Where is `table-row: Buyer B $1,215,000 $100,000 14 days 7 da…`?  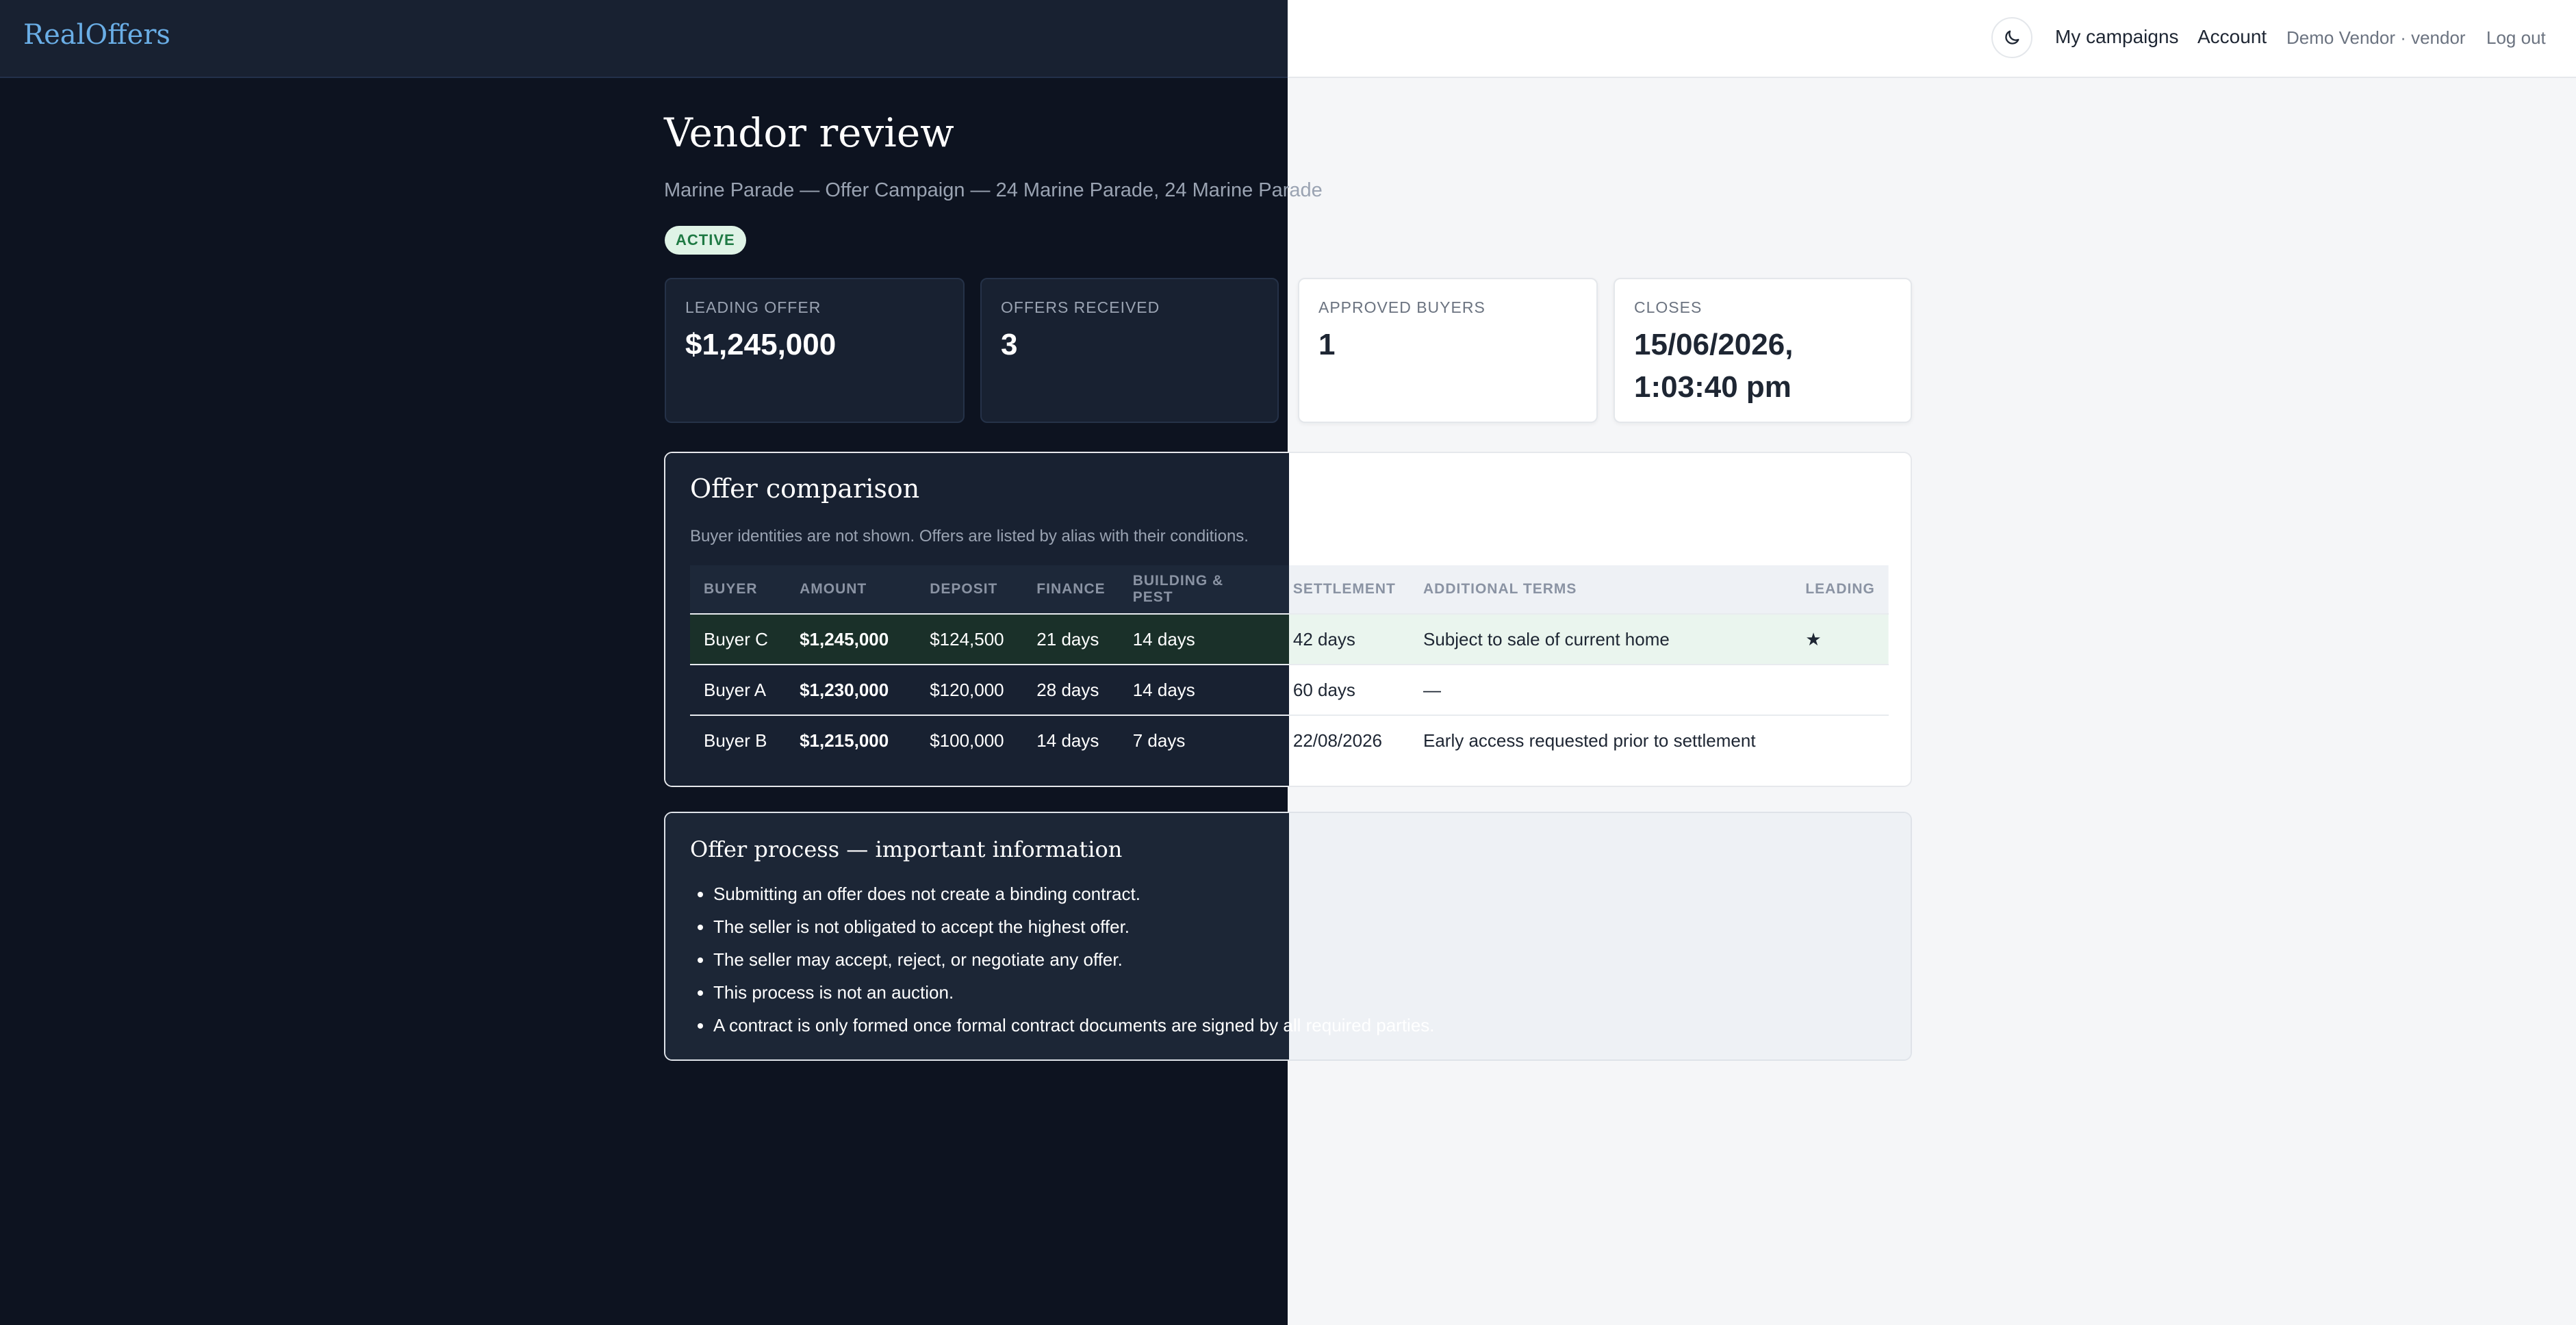 table-row: Buyer B $1,215,000 $100,000 14 days 7 da… is located at coordinates (1289, 740).